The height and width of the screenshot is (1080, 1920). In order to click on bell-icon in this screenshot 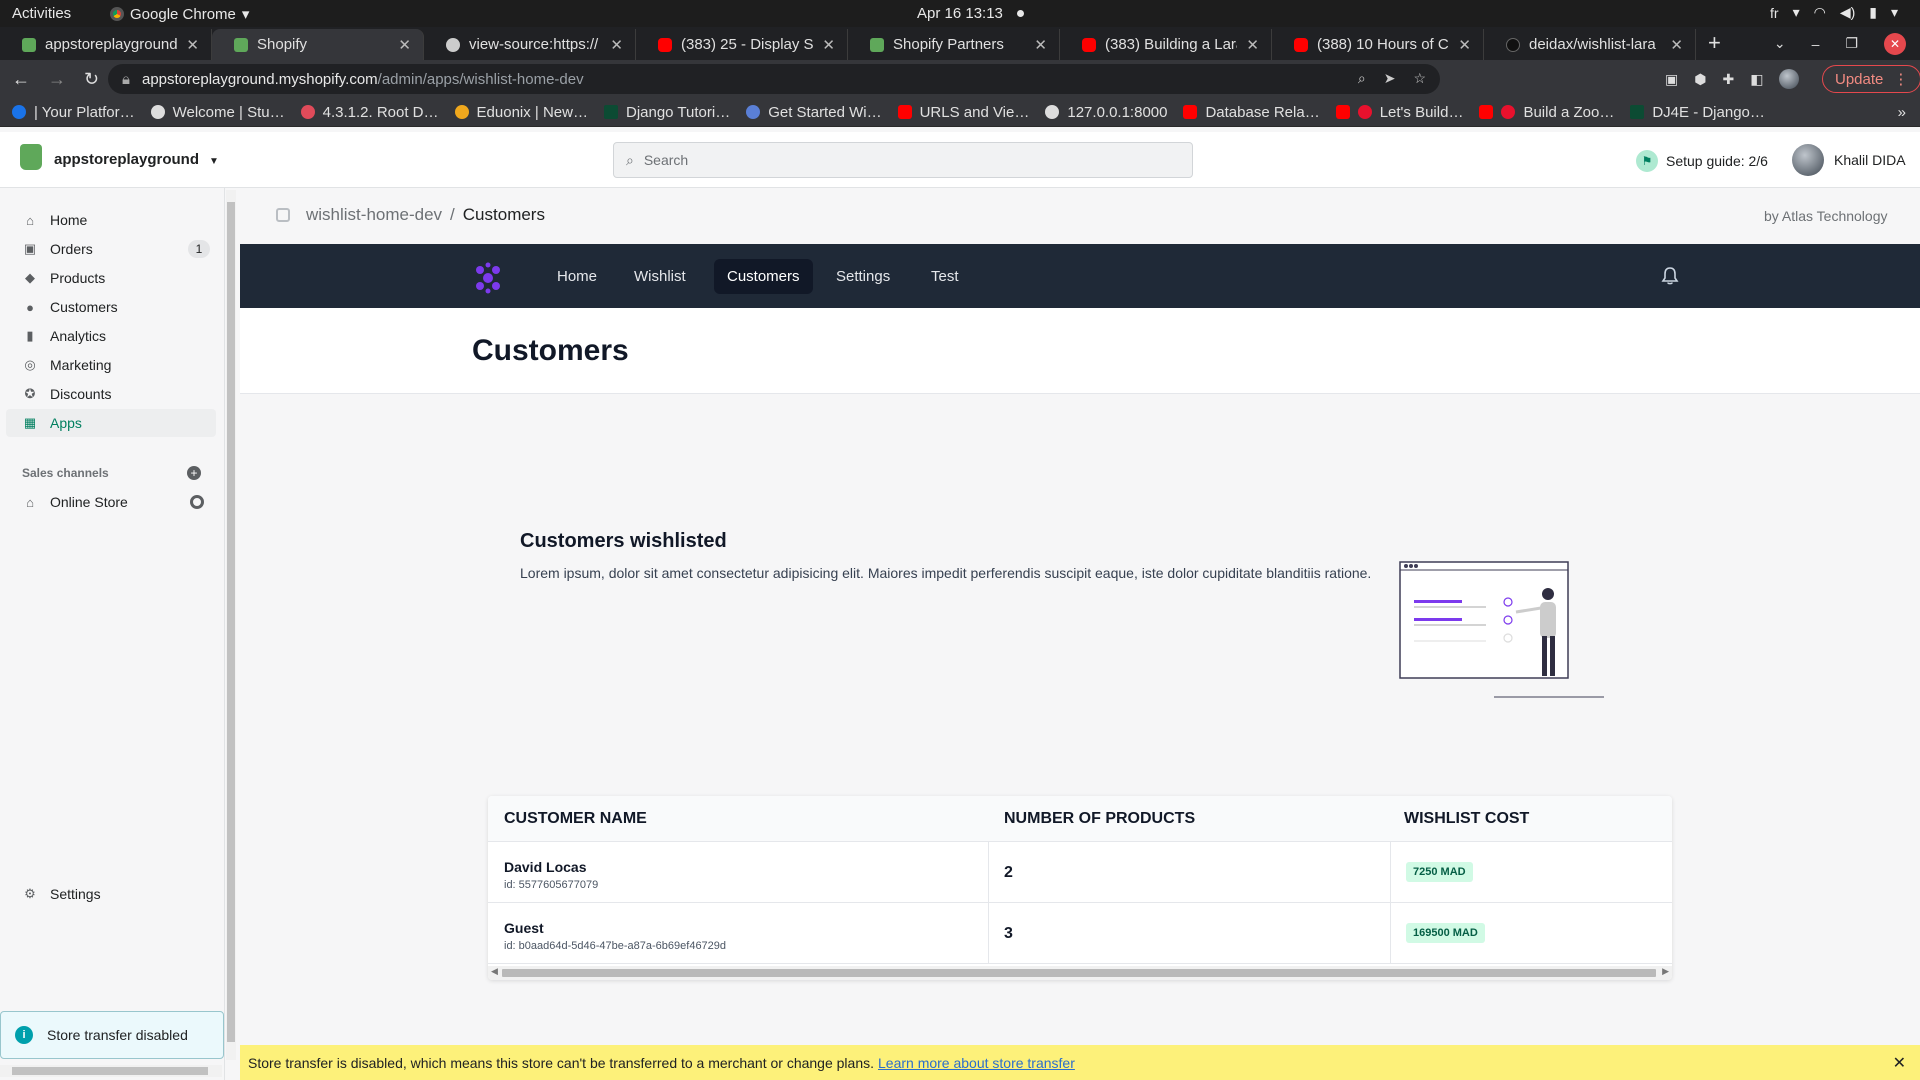, I will do `click(1670, 276)`.